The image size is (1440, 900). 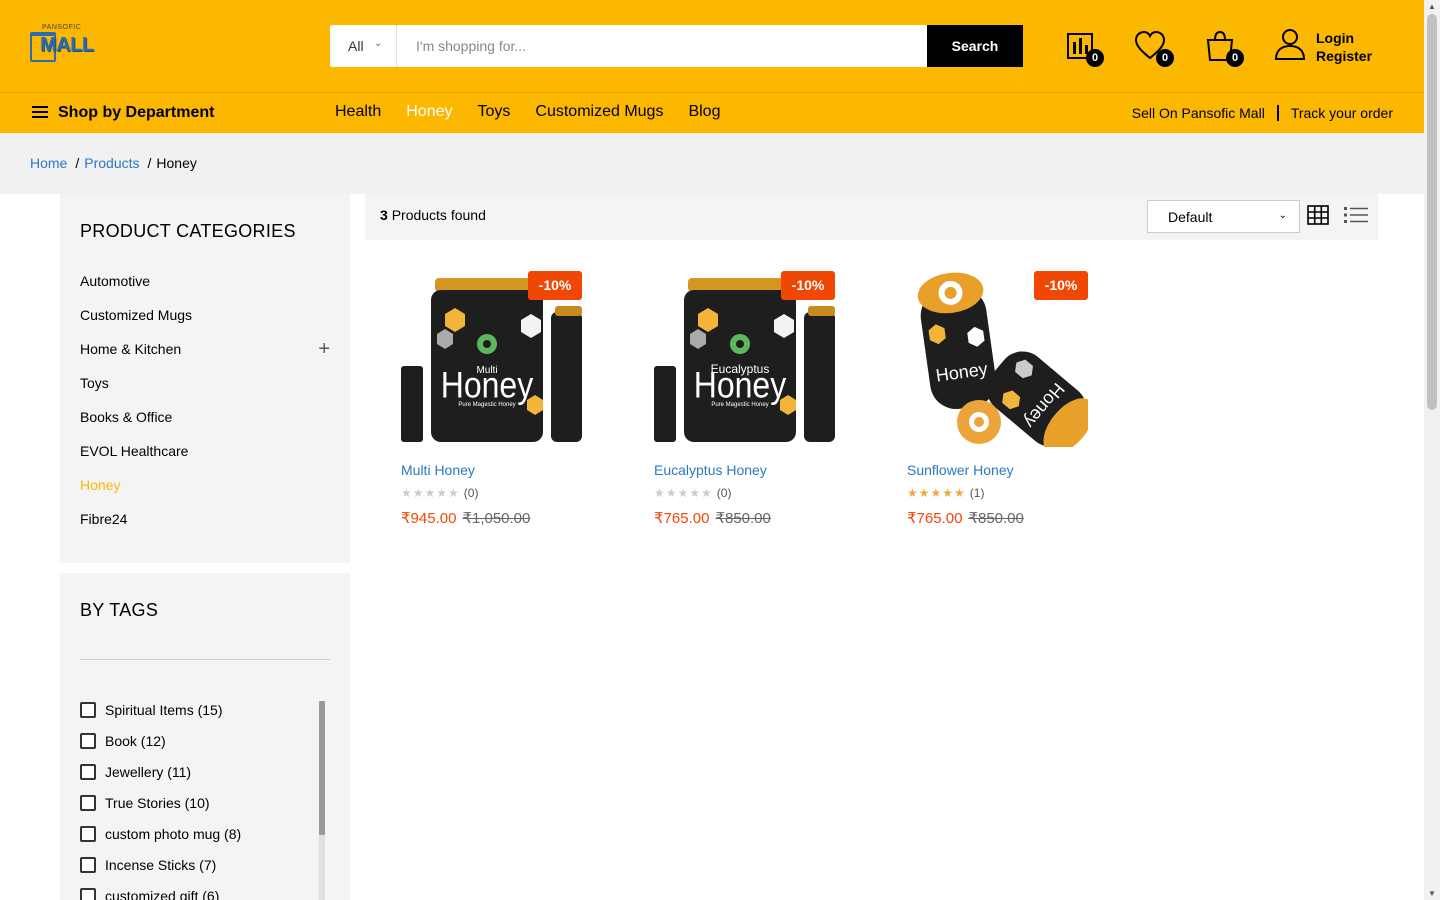 I want to click on nav-item-honey: Honey, so click(x=429, y=112).